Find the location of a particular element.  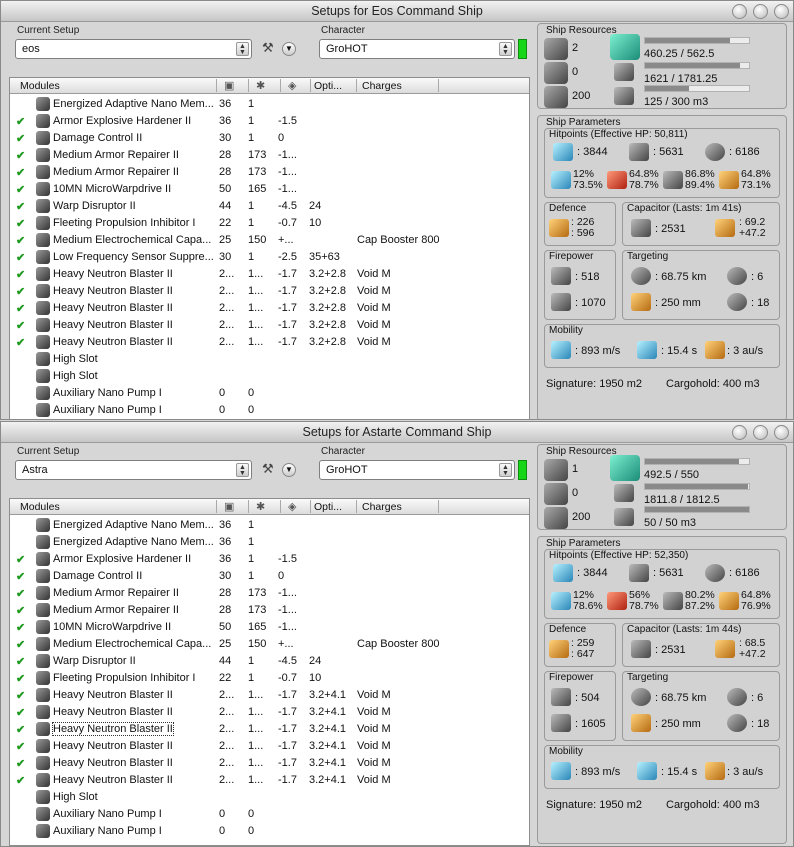

title-bar: Setups for Astarte Command Ship is located at coordinates (397, 432).